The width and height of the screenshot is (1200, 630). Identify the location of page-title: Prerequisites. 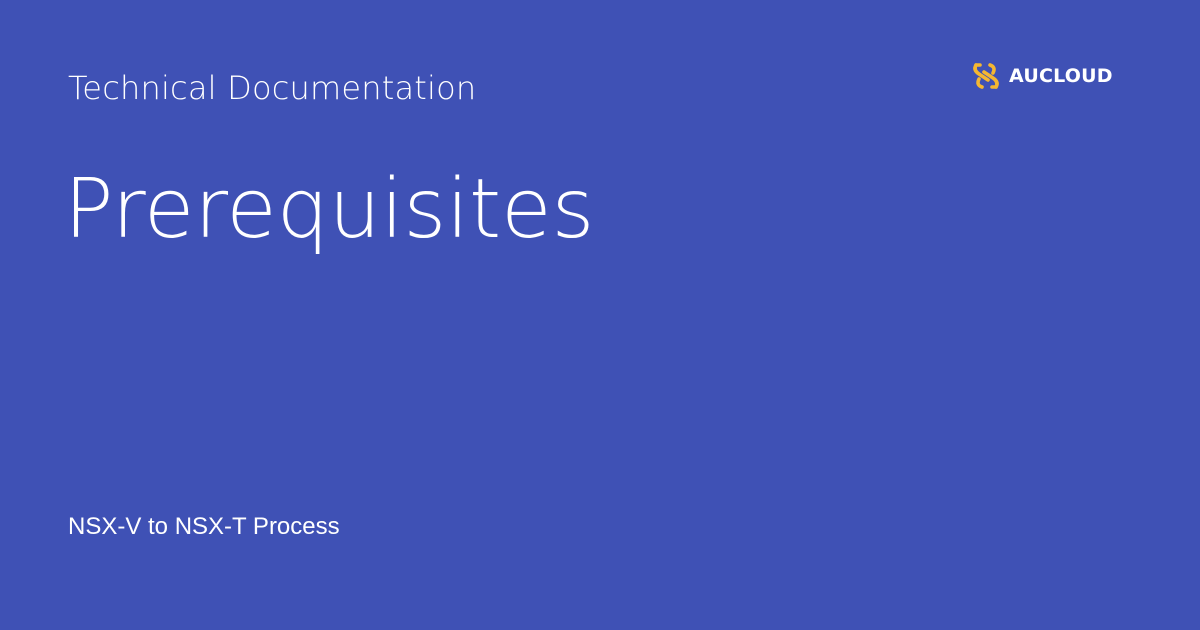
(329, 209).